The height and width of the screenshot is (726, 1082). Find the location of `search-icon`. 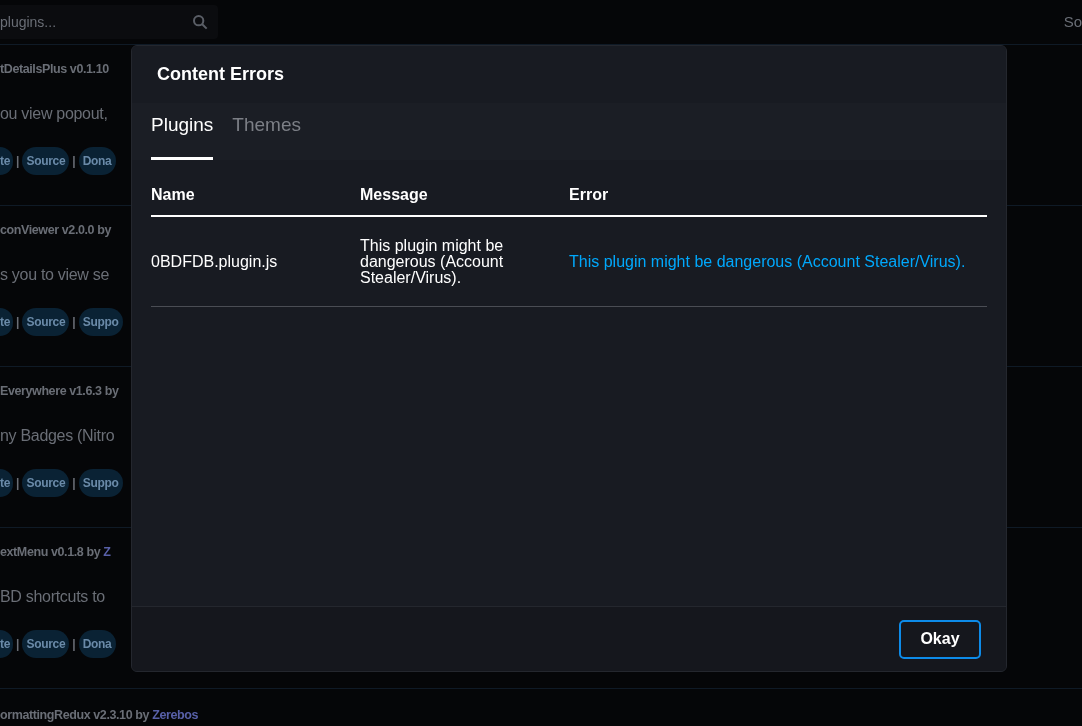

search-icon is located at coordinates (200, 22).